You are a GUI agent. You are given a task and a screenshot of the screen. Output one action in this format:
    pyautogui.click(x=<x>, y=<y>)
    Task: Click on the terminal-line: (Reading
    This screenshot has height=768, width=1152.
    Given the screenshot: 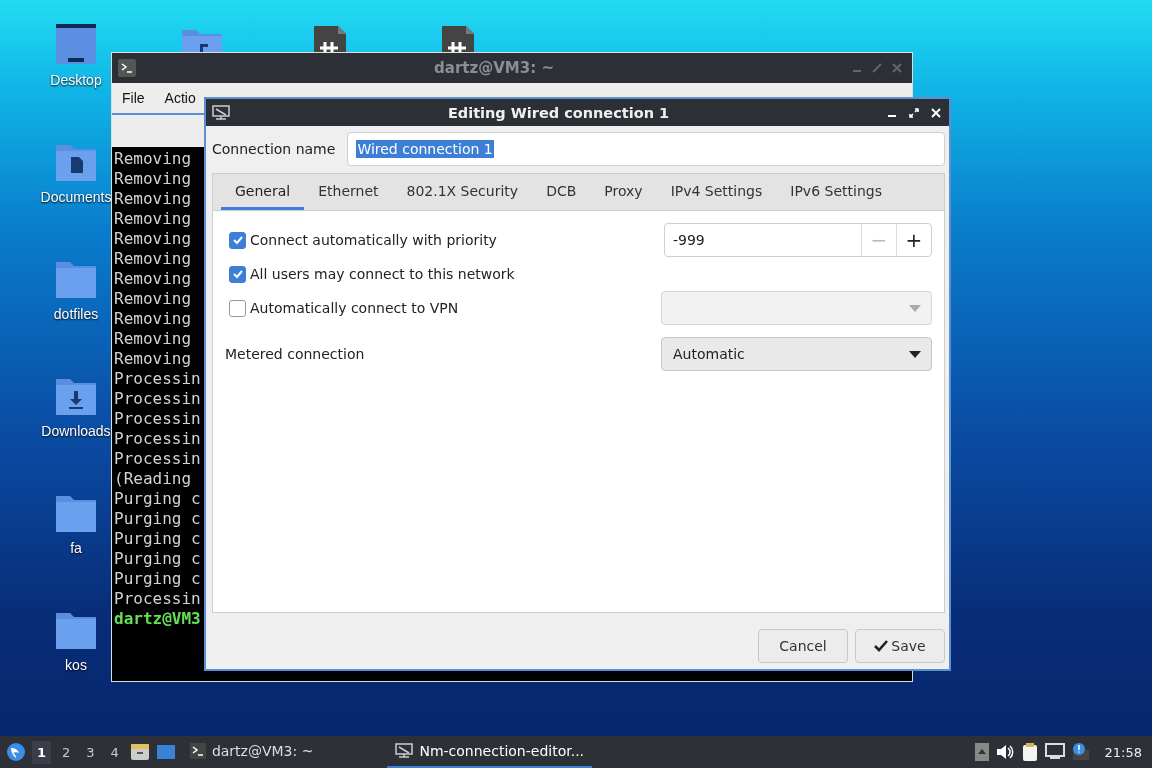 What is the action you would take?
    pyautogui.click(x=153, y=479)
    